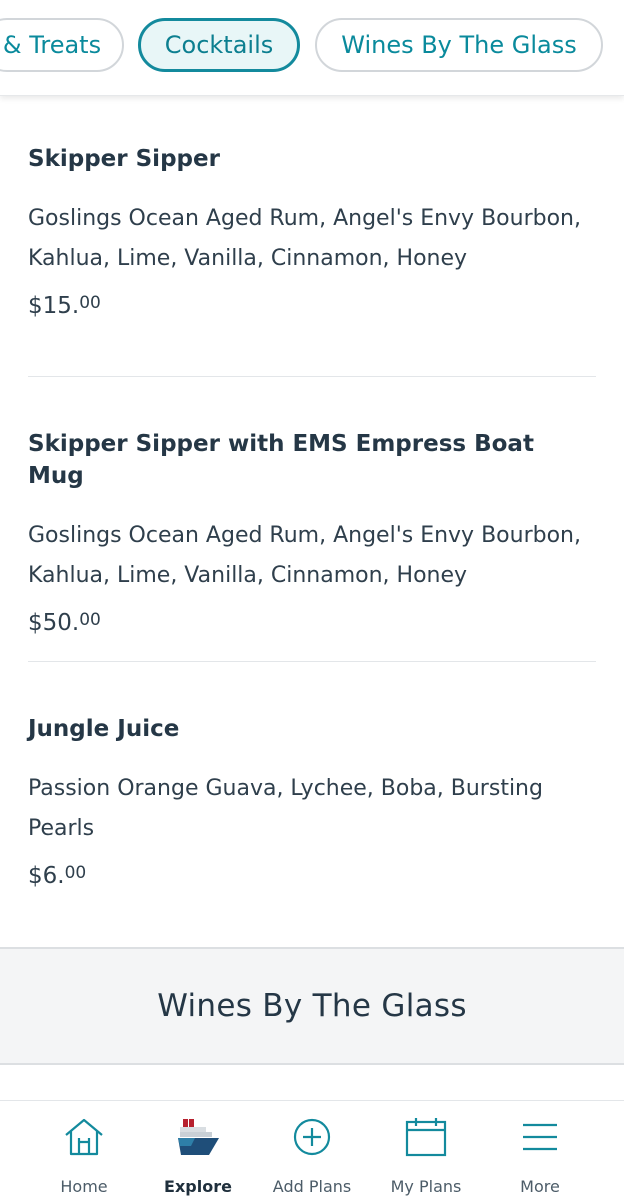  What do you see at coordinates (198, 1186) in the screenshot?
I see `nav-label: Explore` at bounding box center [198, 1186].